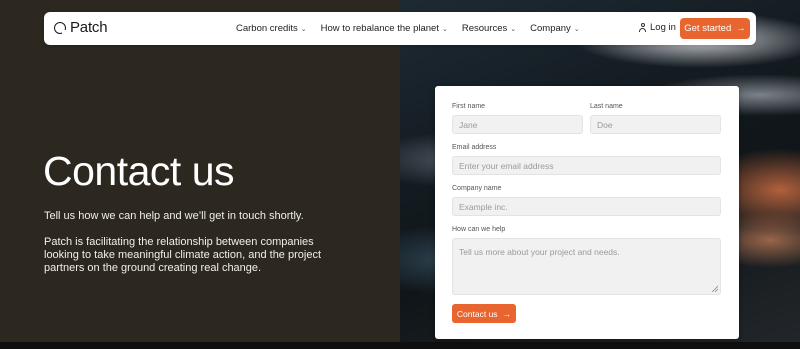  Describe the element at coordinates (267, 28) in the screenshot. I see `menu-item-label: Carbon credits` at that location.